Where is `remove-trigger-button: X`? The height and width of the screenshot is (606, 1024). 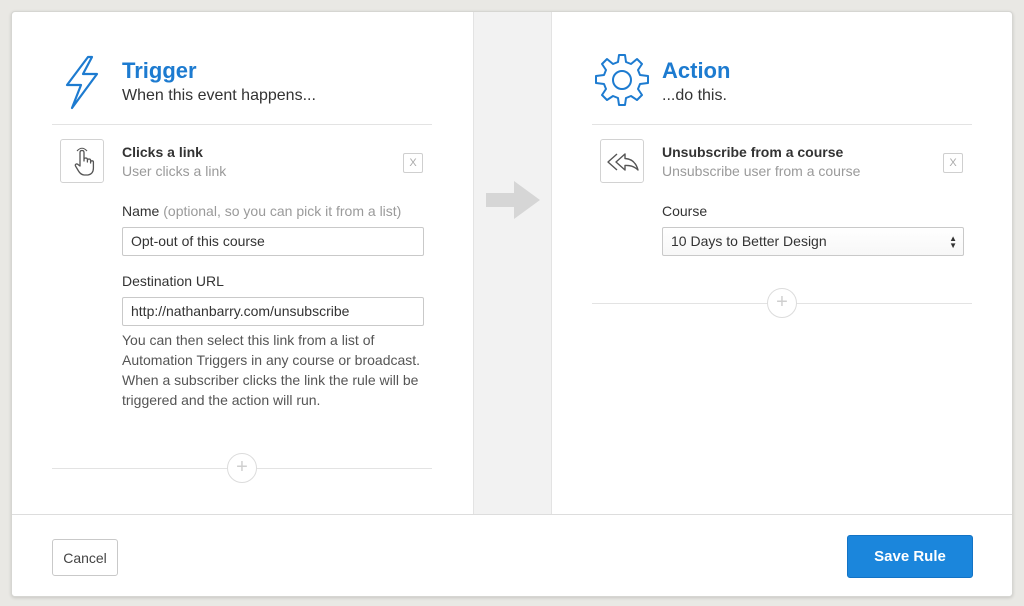 remove-trigger-button: X is located at coordinates (413, 163).